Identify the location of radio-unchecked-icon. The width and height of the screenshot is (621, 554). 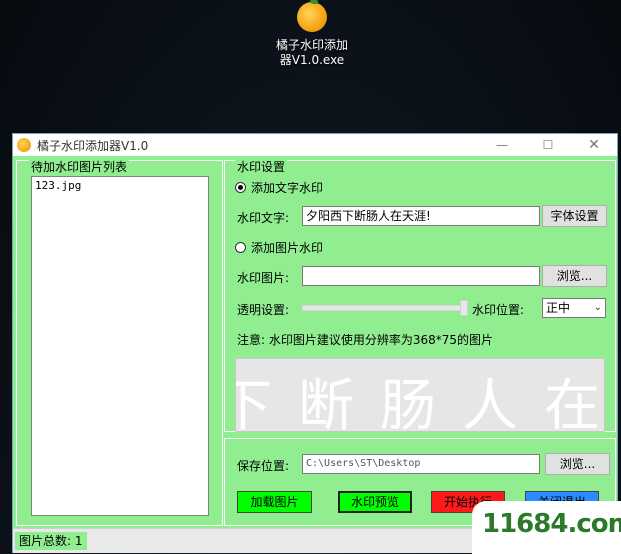
(240, 247).